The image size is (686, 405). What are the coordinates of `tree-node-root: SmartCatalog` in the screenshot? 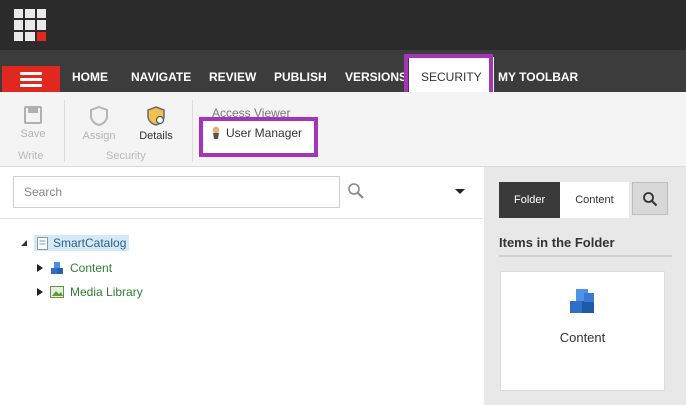 It's located at (82, 243).